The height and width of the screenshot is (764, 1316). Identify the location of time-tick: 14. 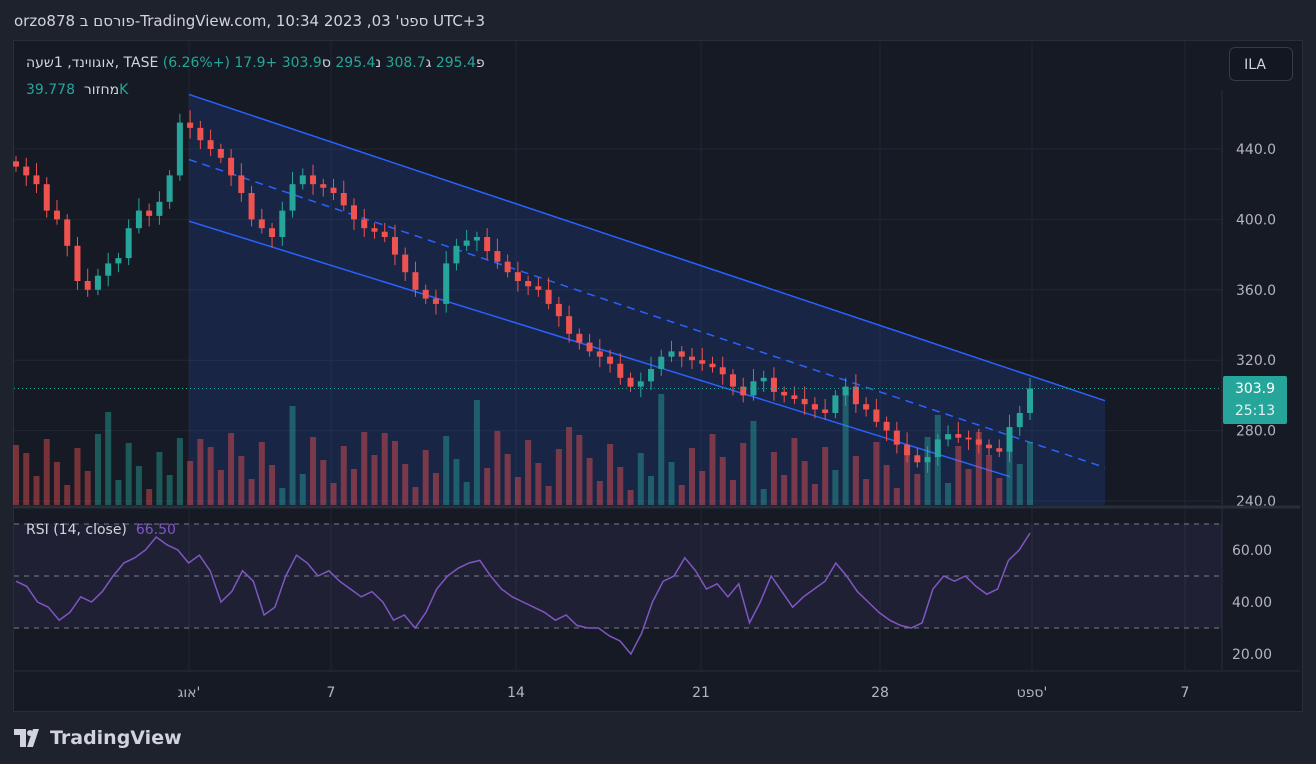
(516, 693).